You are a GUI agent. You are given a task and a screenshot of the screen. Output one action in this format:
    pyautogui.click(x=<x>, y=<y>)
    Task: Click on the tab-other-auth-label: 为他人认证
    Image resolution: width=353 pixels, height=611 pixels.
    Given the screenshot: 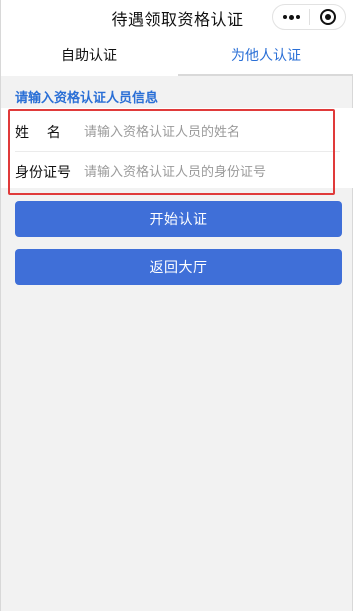 What is the action you would take?
    pyautogui.click(x=266, y=56)
    